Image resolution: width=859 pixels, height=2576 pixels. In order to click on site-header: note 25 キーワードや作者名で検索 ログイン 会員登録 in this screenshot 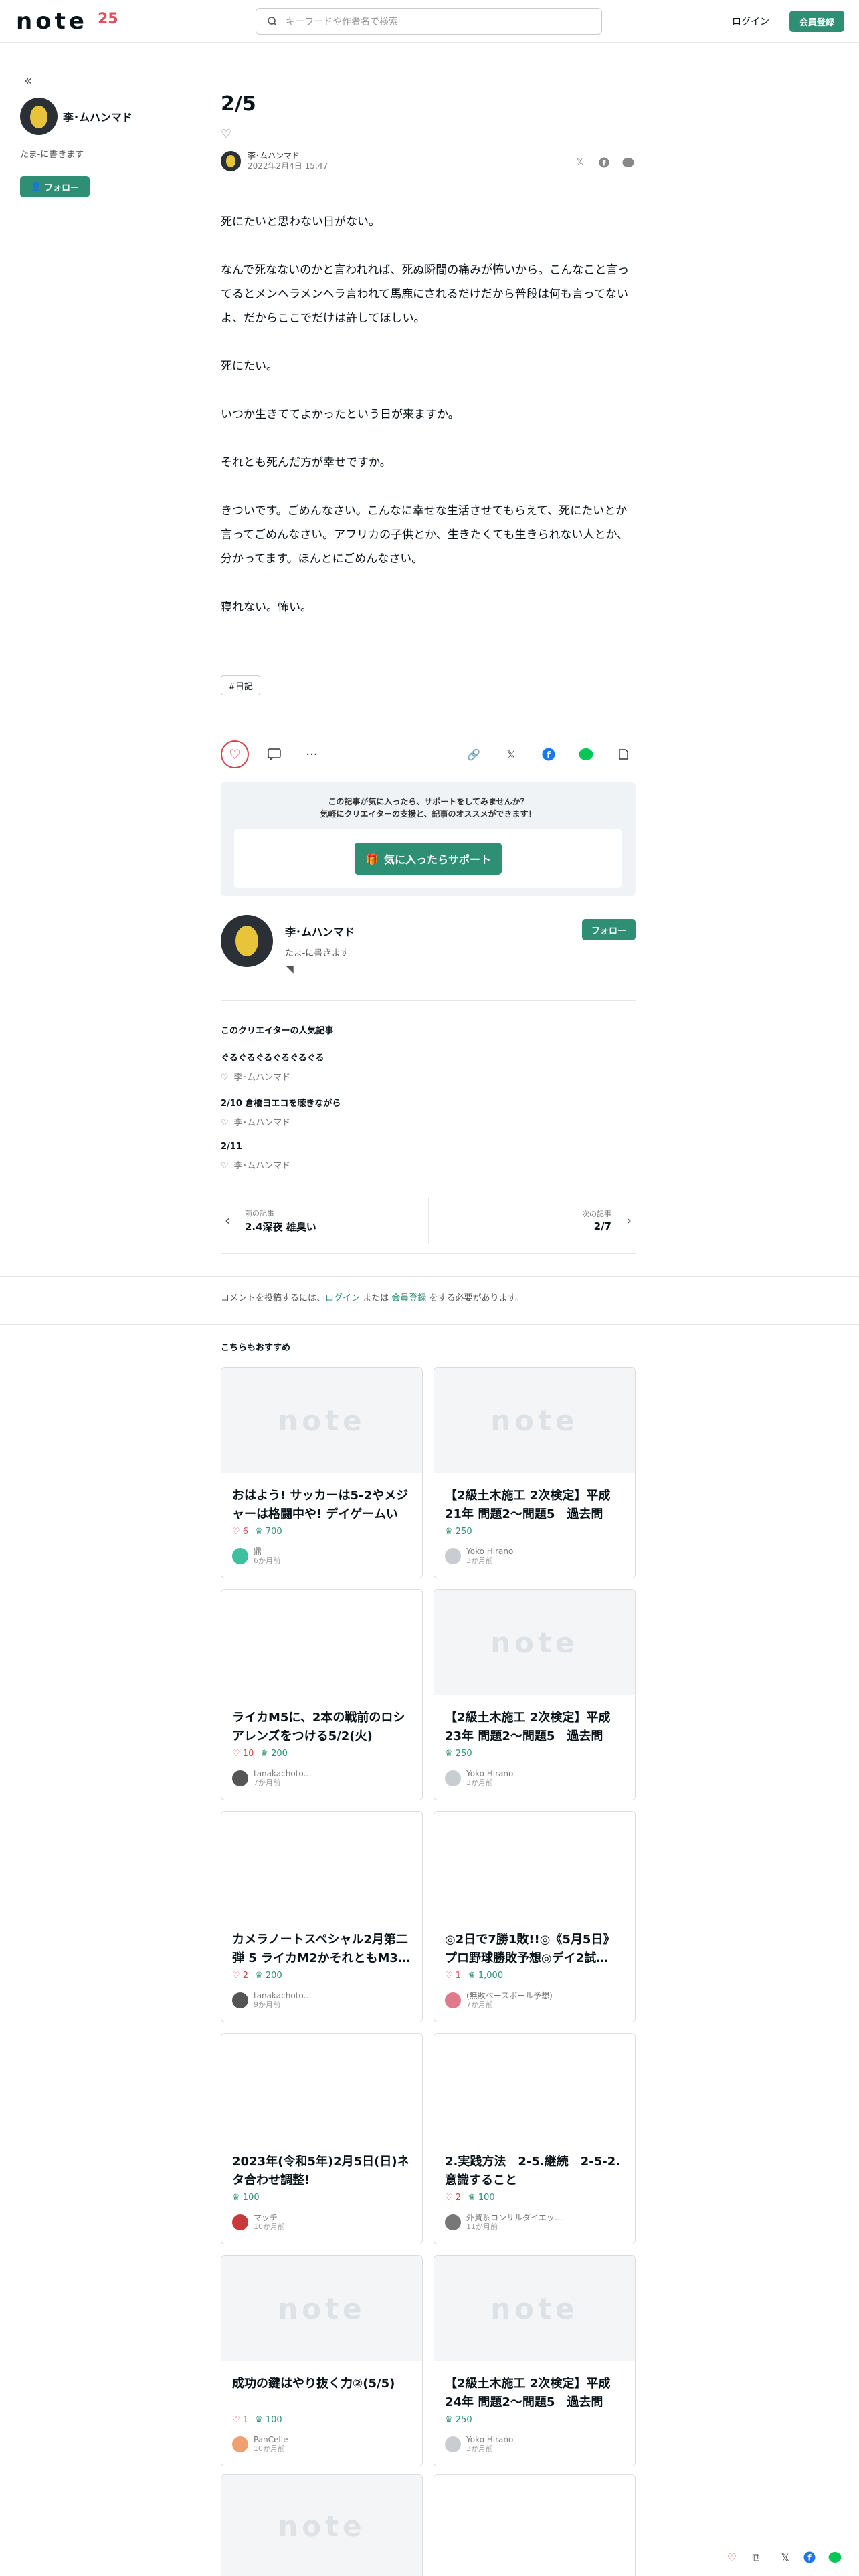, I will do `click(429, 21)`.